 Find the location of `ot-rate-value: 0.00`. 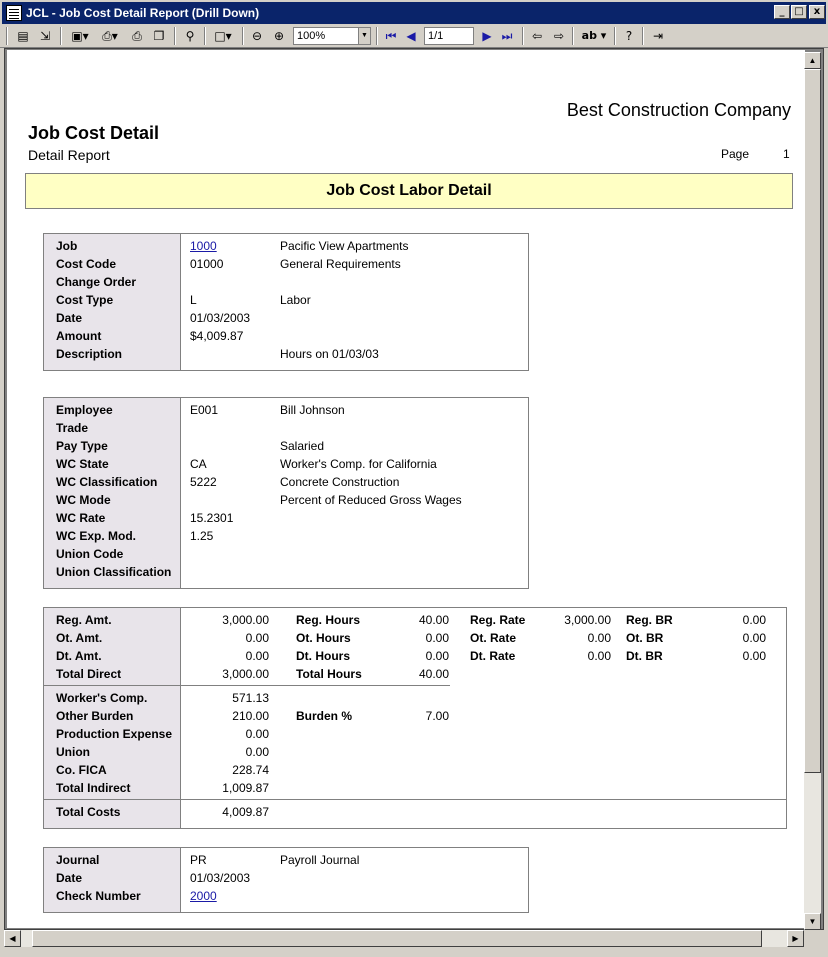

ot-rate-value: 0.00 is located at coordinates (599, 638).